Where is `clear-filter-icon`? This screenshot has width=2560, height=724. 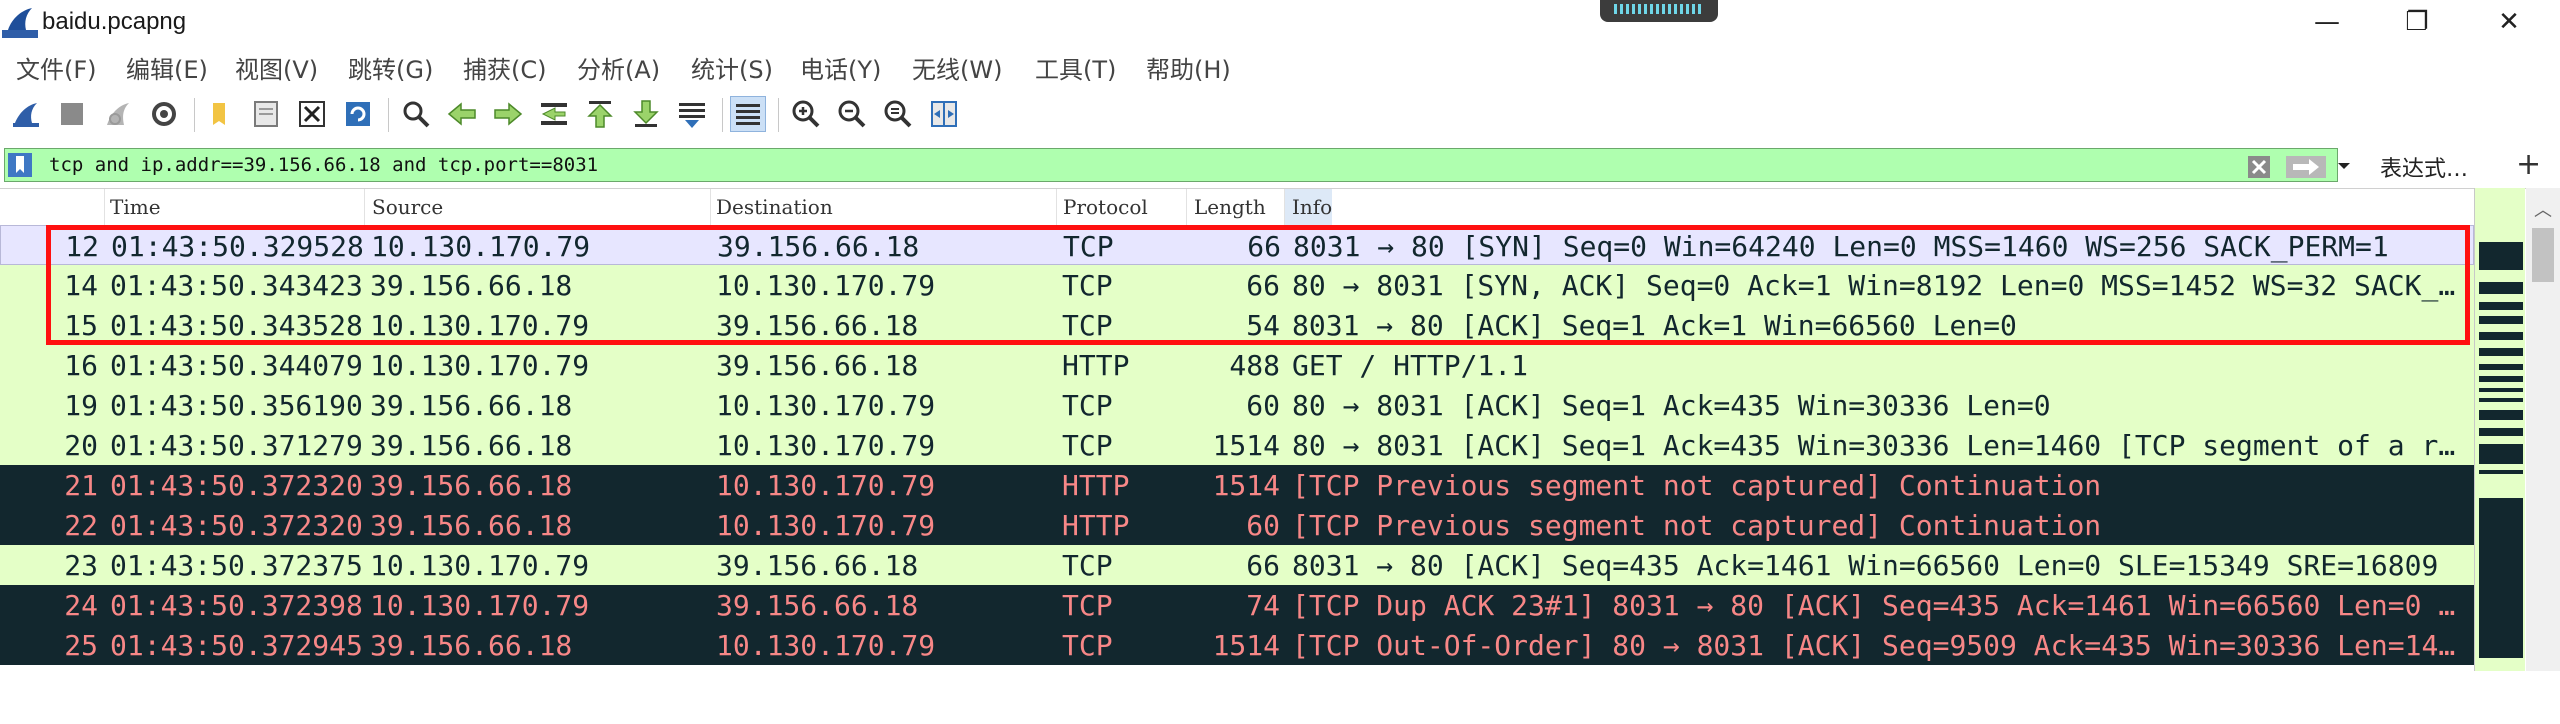 clear-filter-icon is located at coordinates (2259, 167).